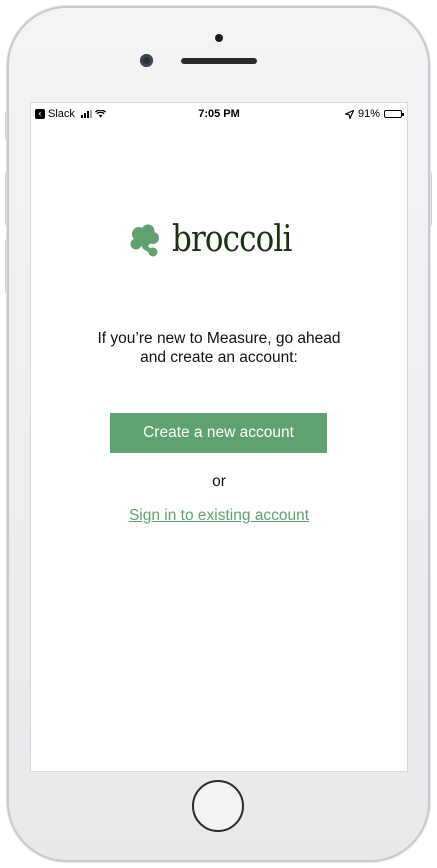 Image resolution: width=437 pixels, height=868 pixels. Describe the element at coordinates (349, 114) in the screenshot. I see `location-arrow-icon` at that location.